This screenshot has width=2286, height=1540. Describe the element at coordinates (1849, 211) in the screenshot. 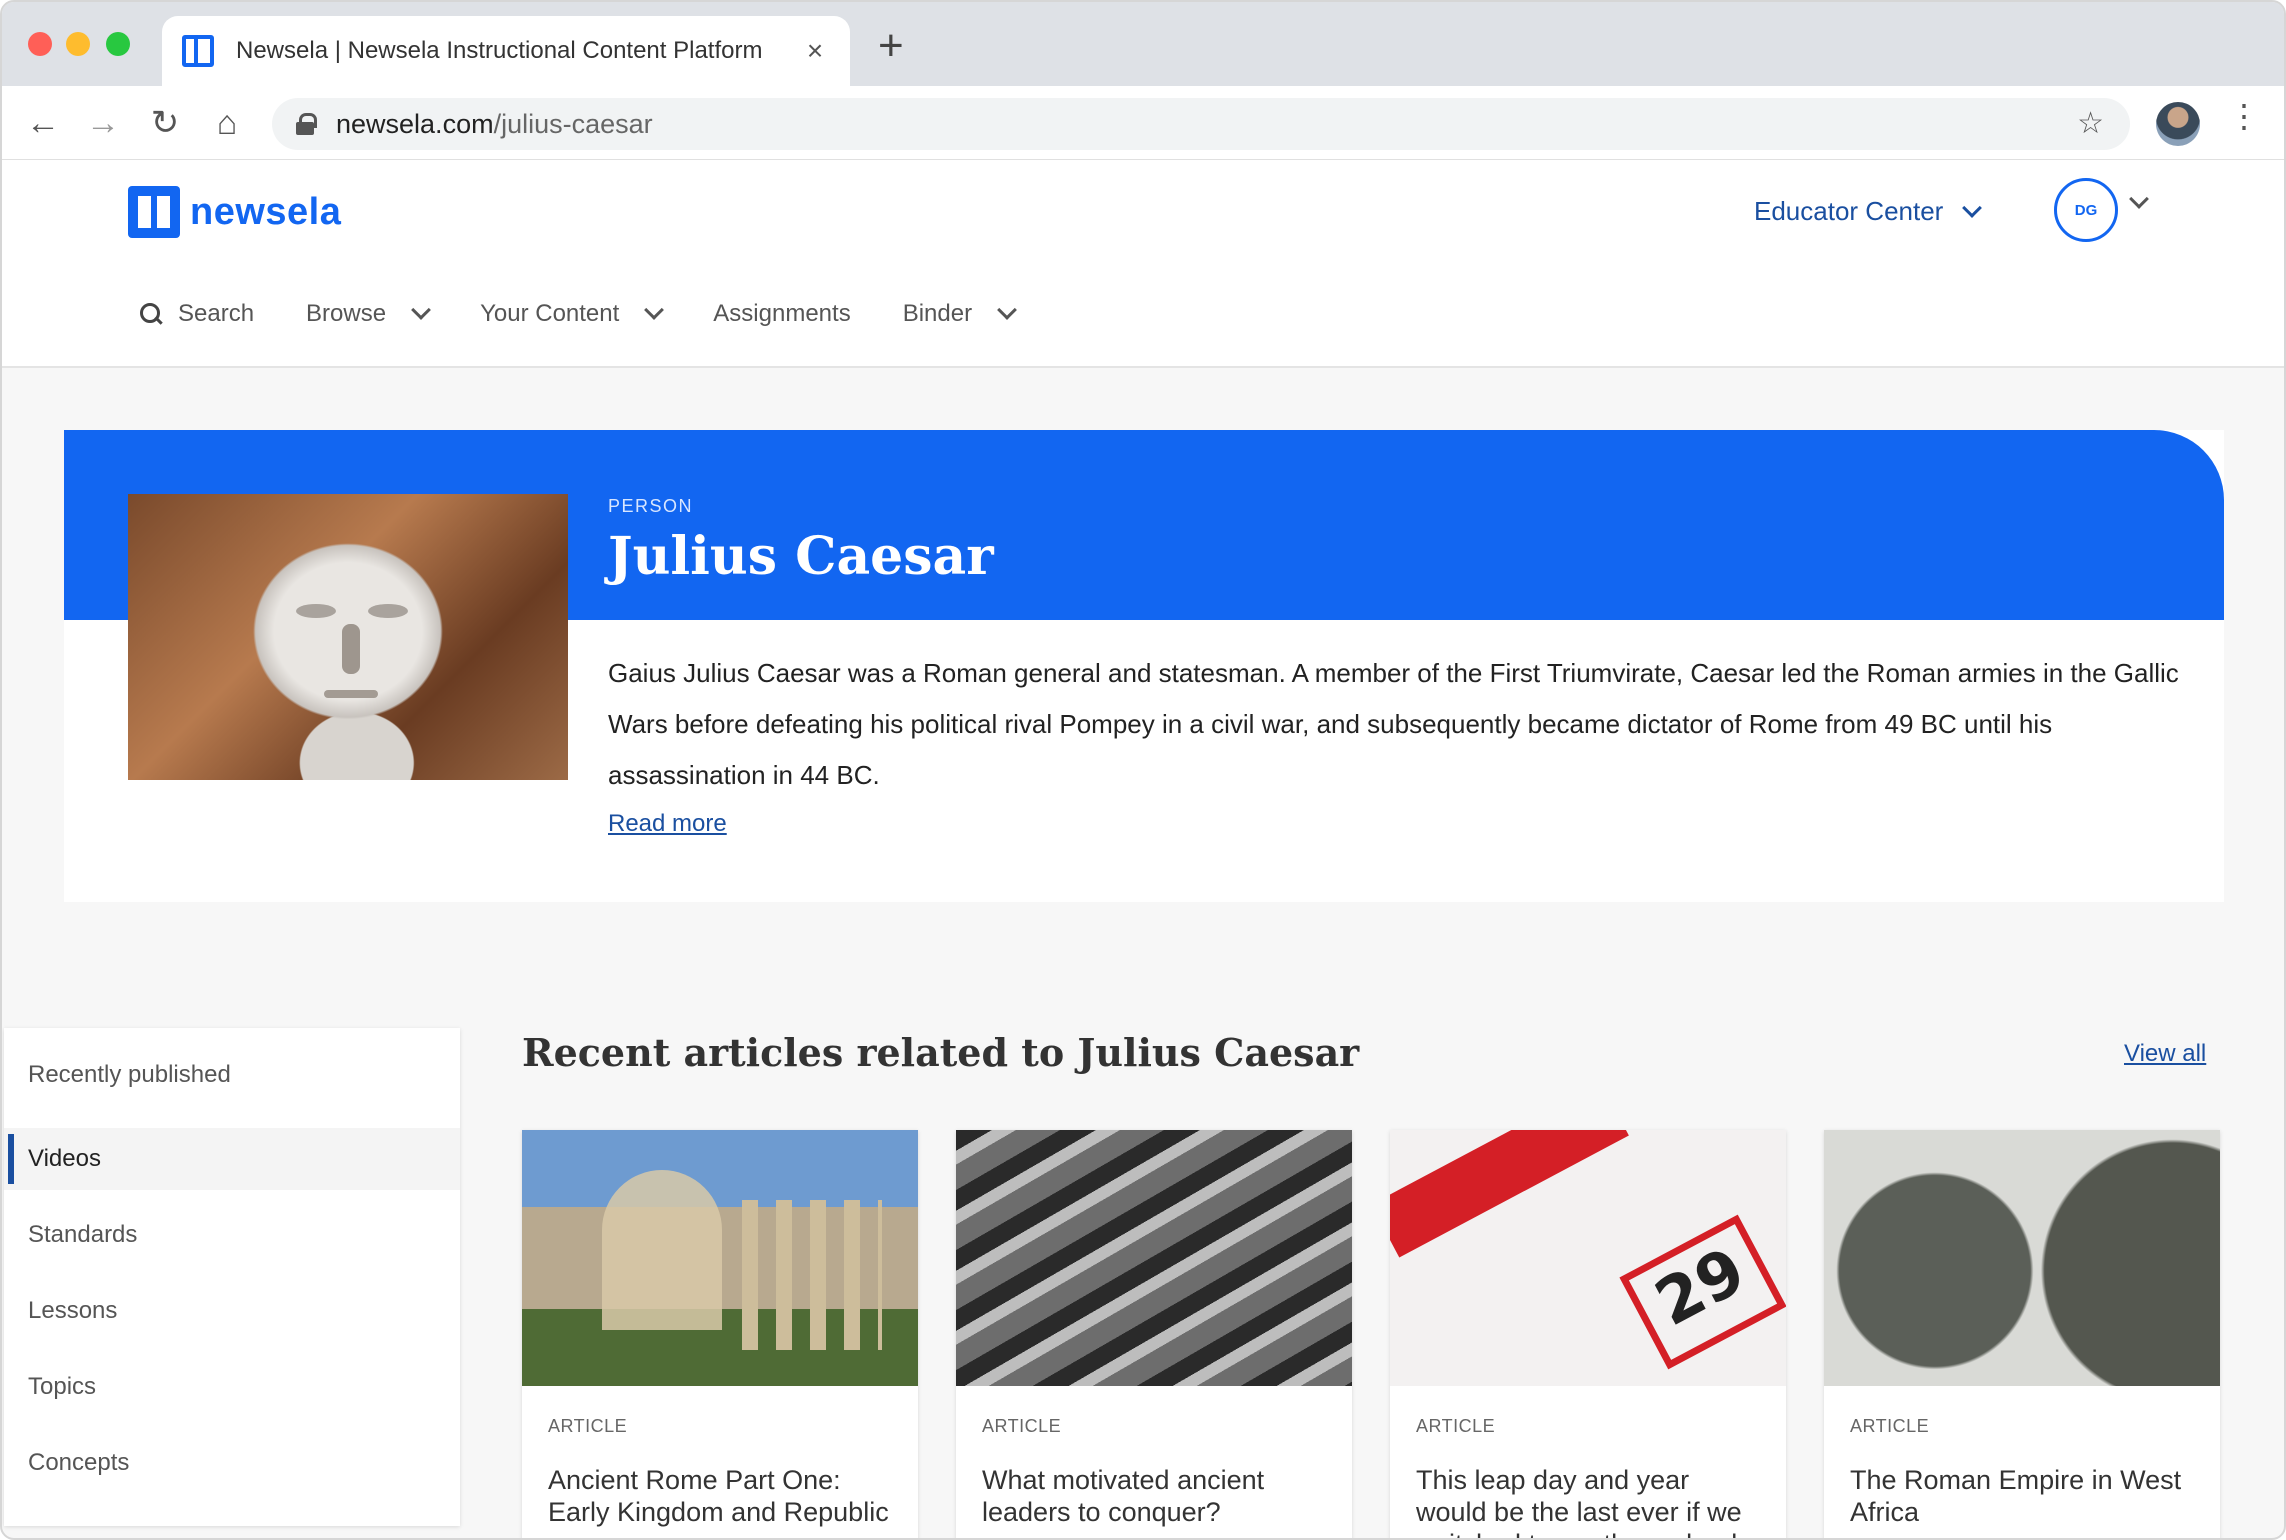

I see `educator-center-label: Educator Center` at that location.